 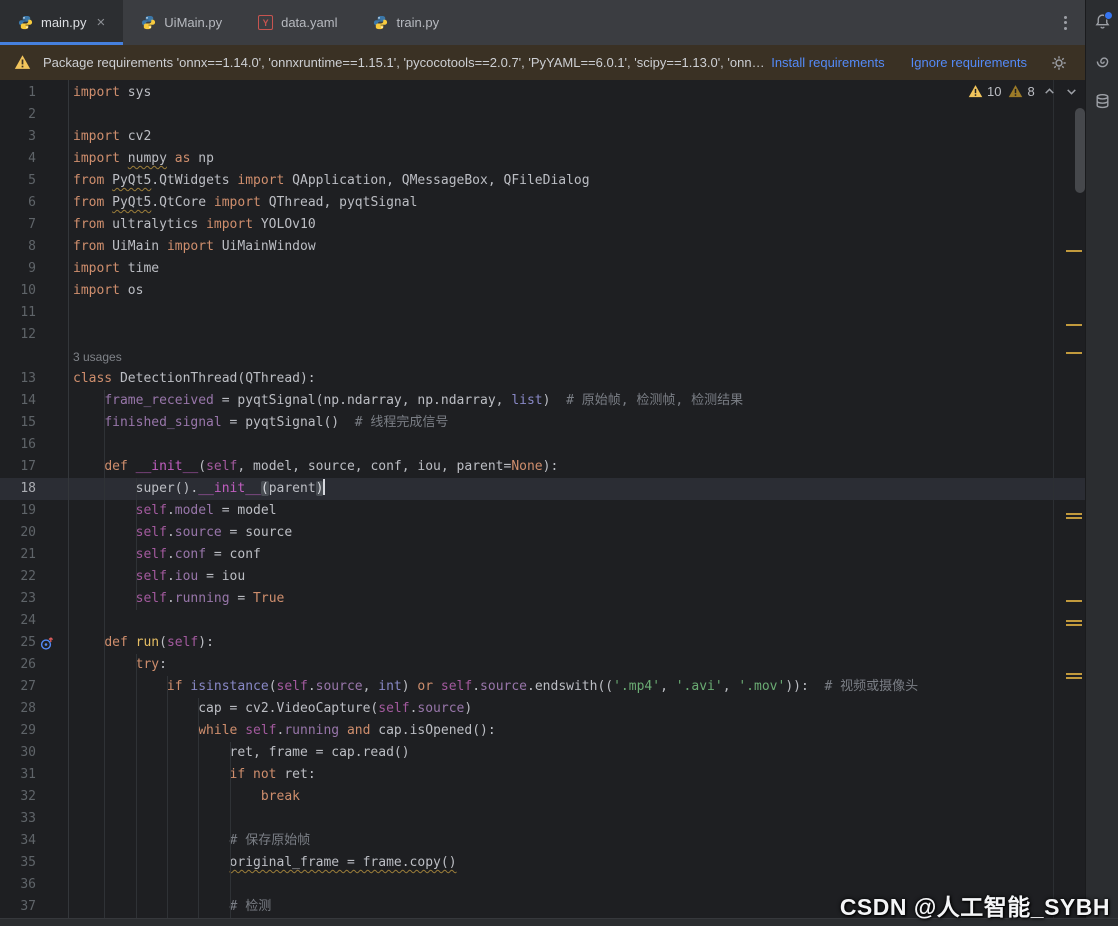 I want to click on code-line: 34 # 保存原始帧, so click(x=542, y=841).